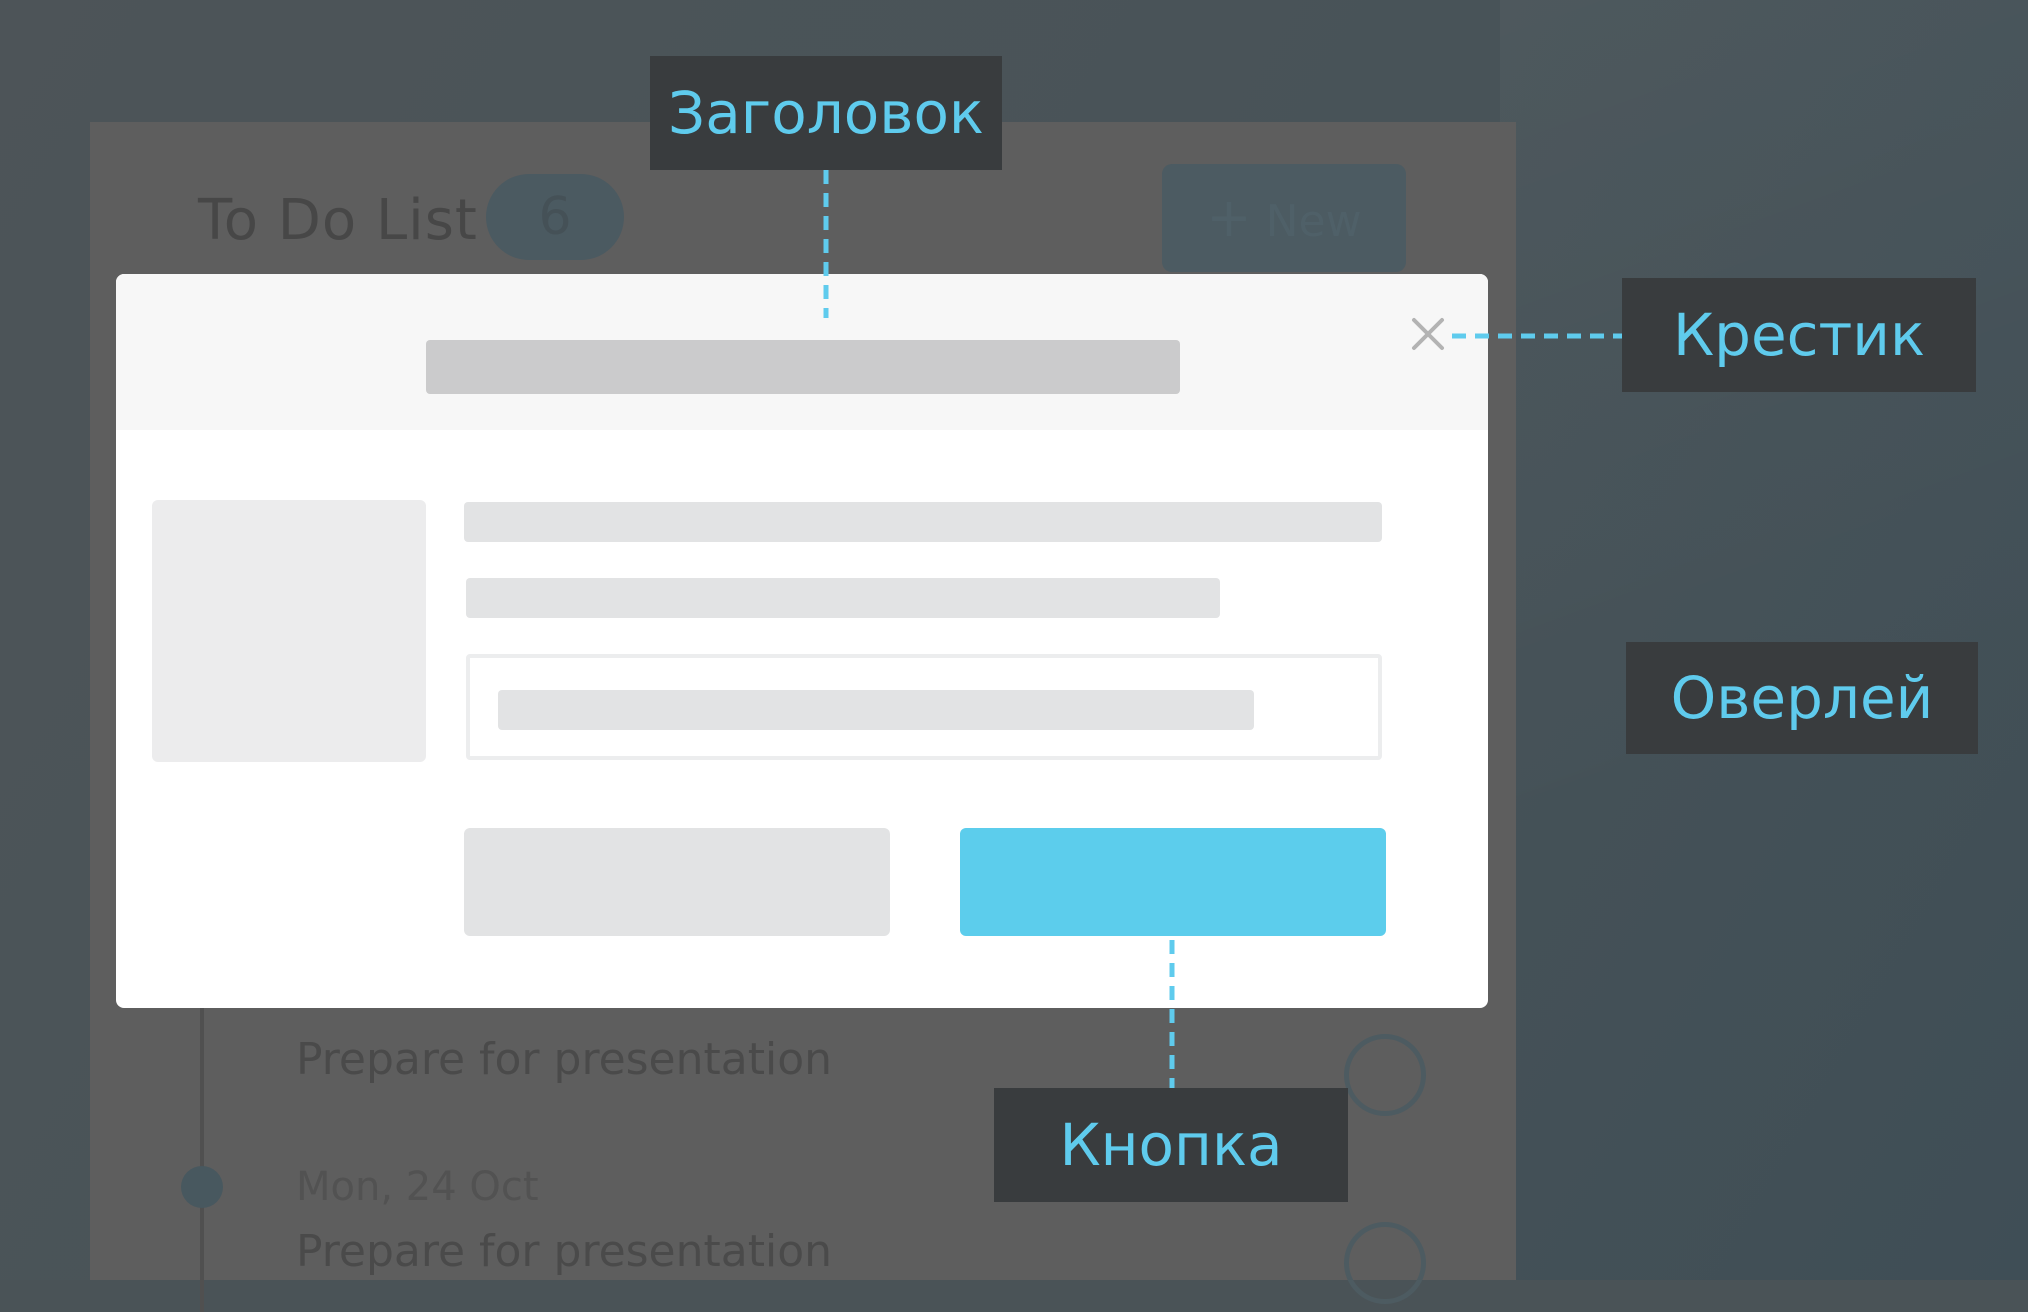 The width and height of the screenshot is (2028, 1312). Describe the element at coordinates (1171, 1145) in the screenshot. I see `callout-button: Кнопка` at that location.